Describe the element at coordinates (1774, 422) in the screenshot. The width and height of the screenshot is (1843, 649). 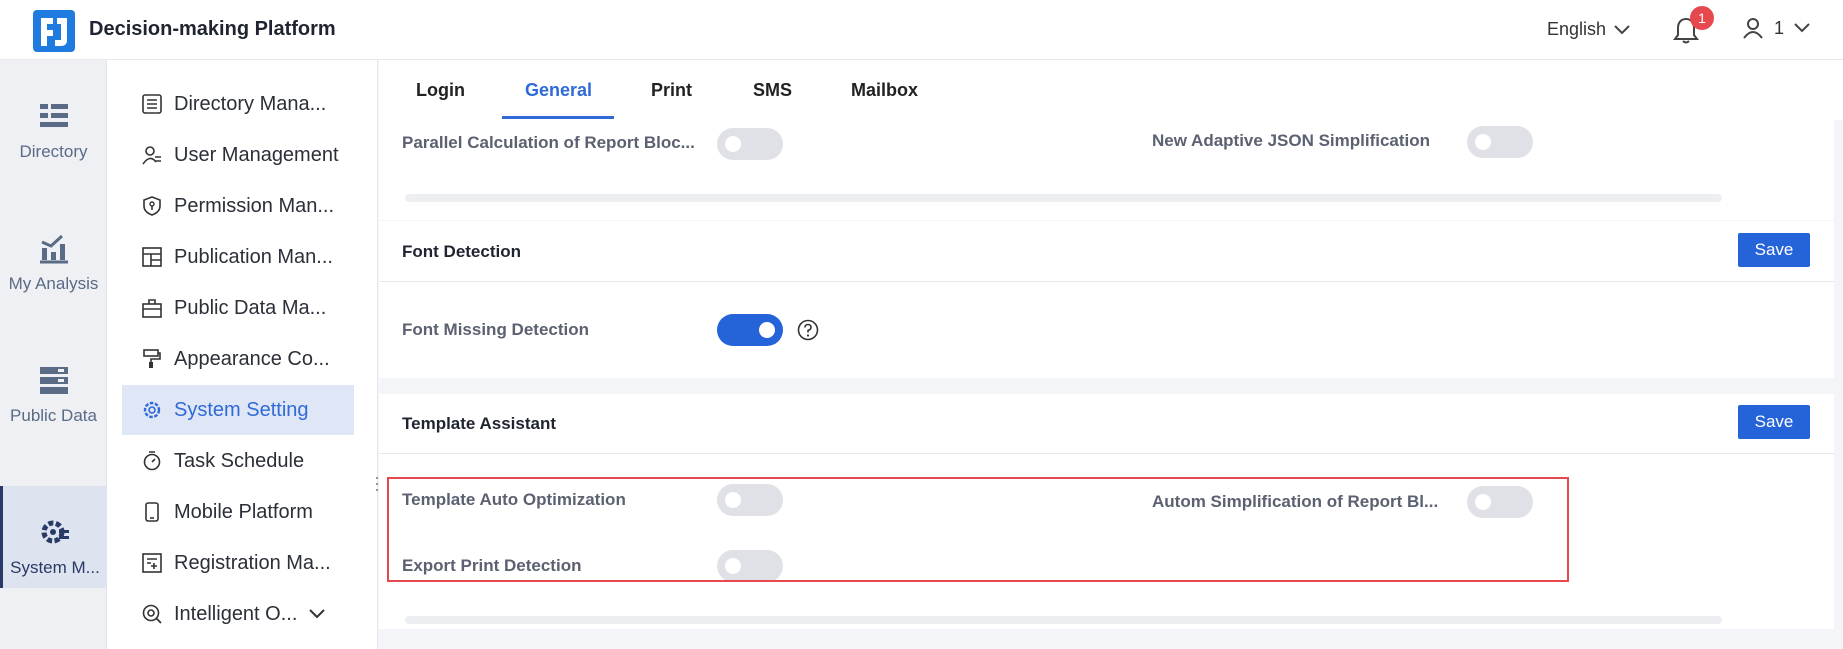
I see `template-assistant-save-button: Save` at that location.